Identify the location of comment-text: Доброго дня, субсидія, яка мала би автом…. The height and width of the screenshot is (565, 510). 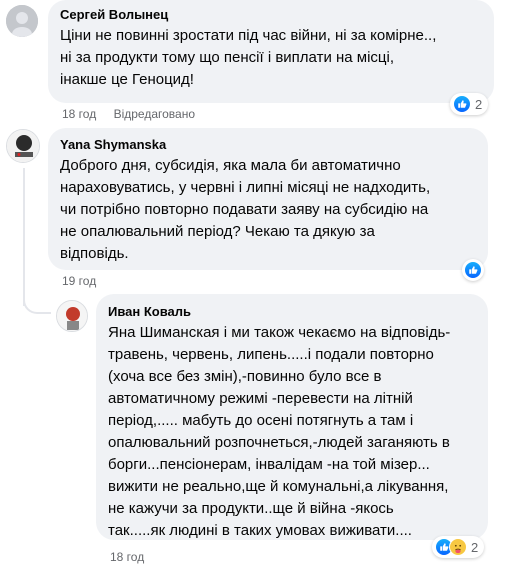
(245, 209).